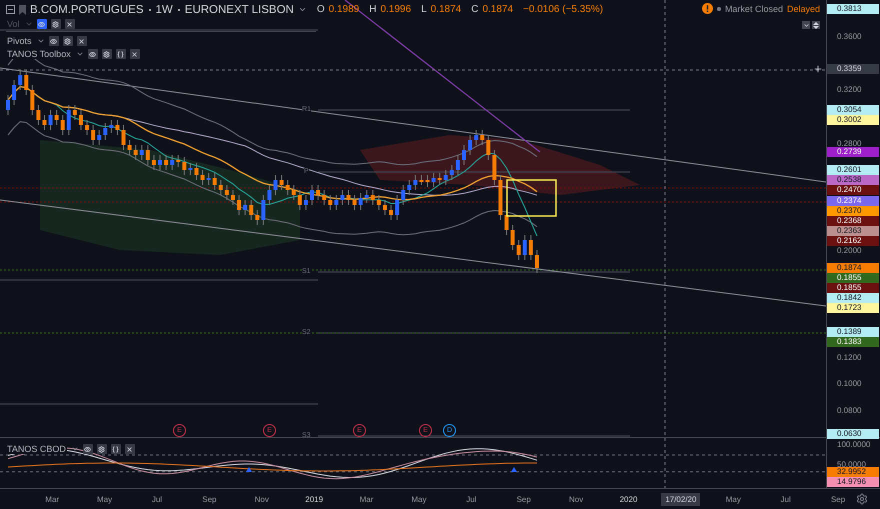 This screenshot has width=880, height=509. What do you see at coordinates (853, 9) in the screenshot?
I see `price-label: 0.3813` at bounding box center [853, 9].